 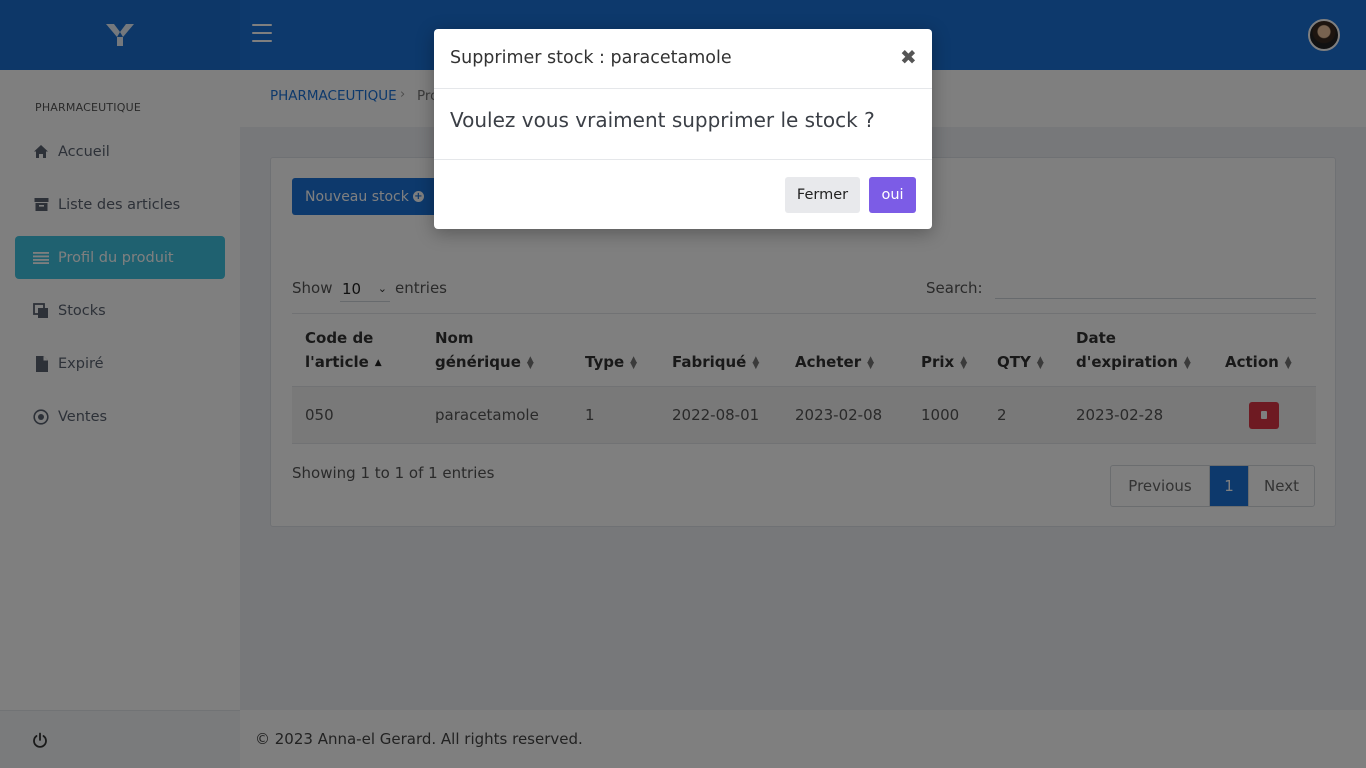 I want to click on close-icon: ✖, so click(x=908, y=57).